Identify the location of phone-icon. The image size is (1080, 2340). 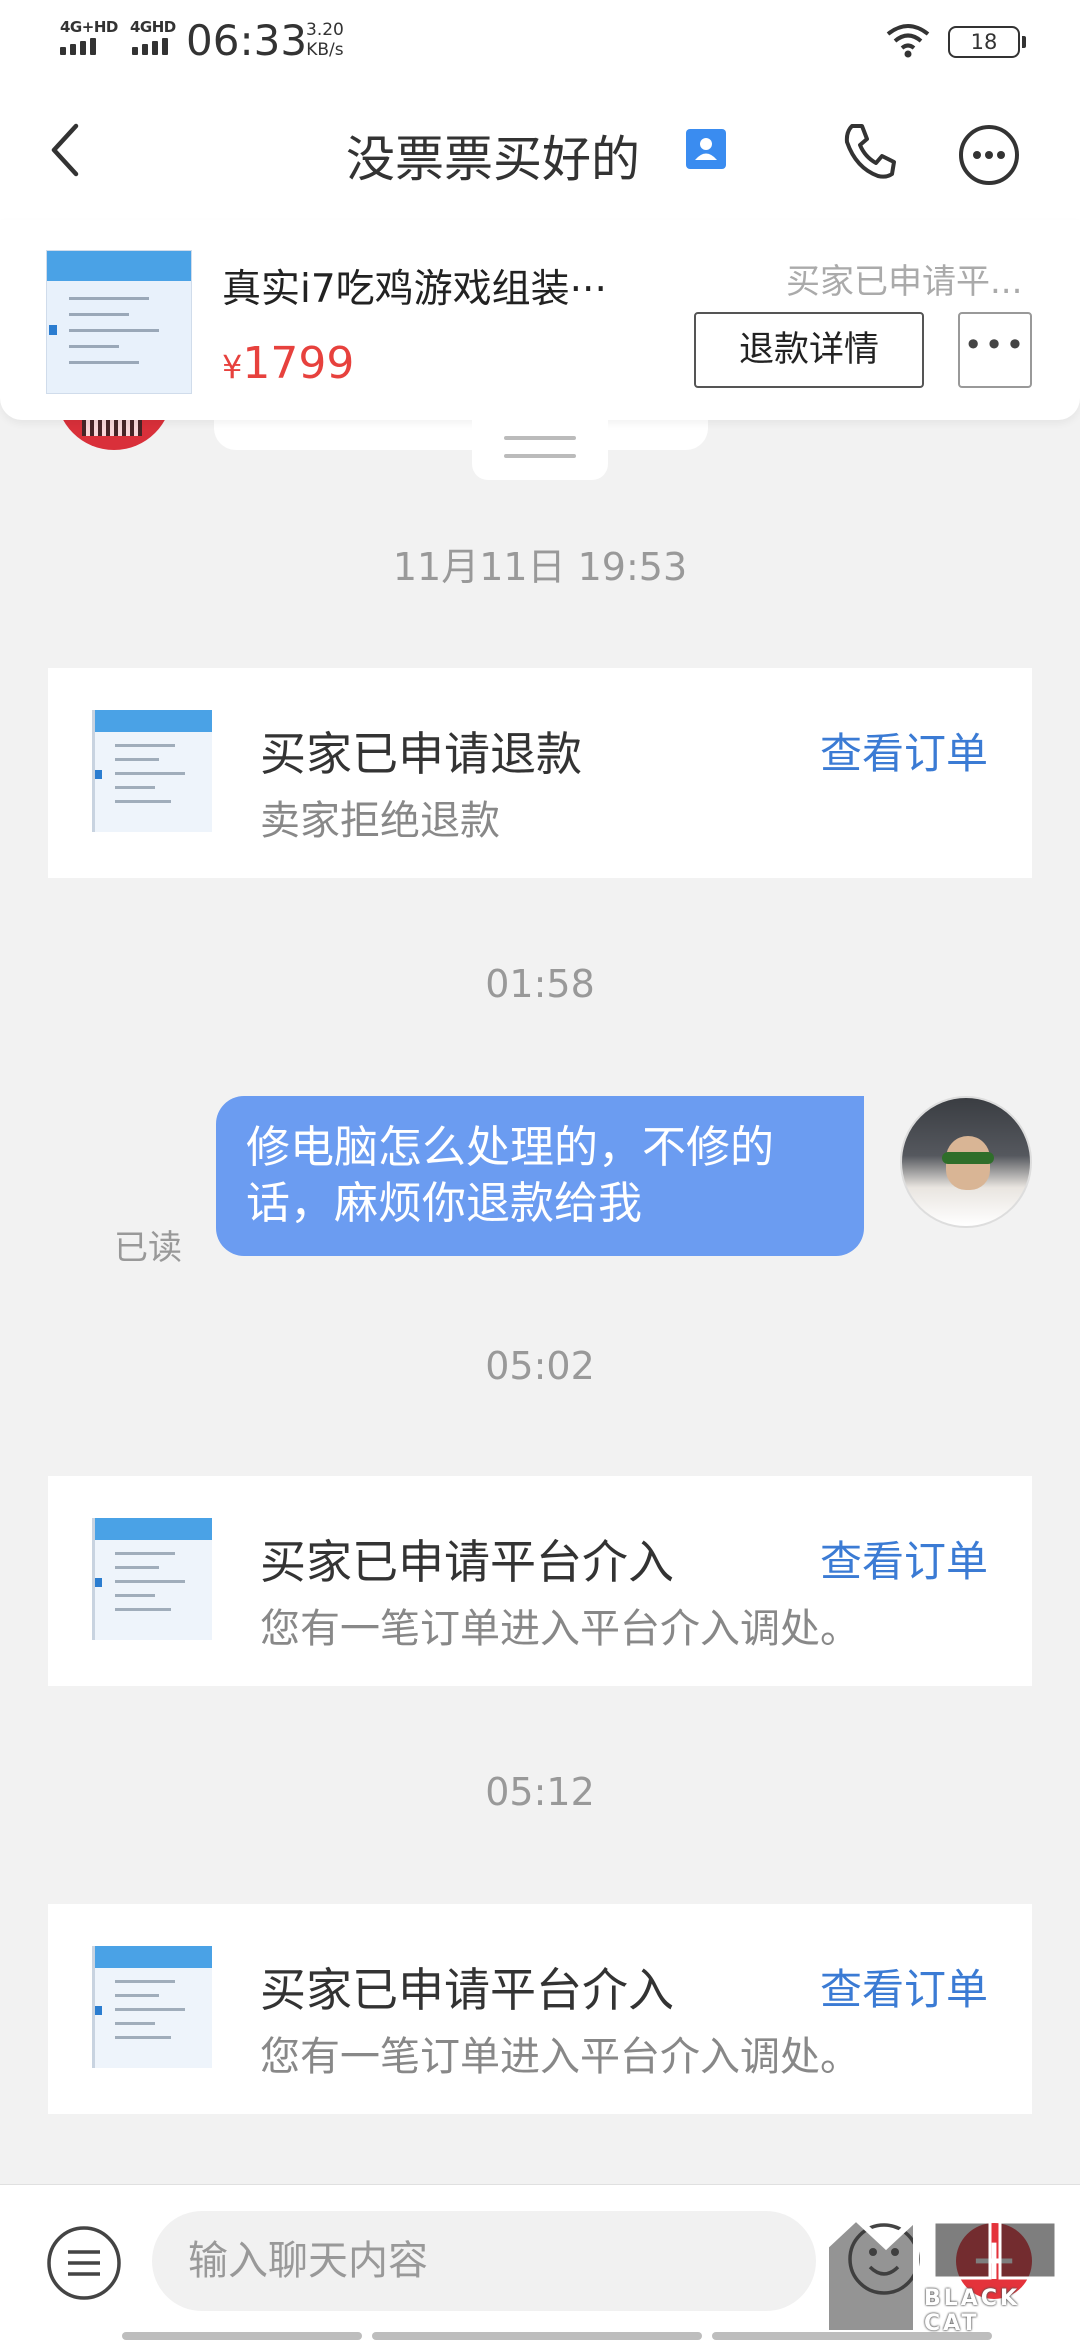
(869, 151).